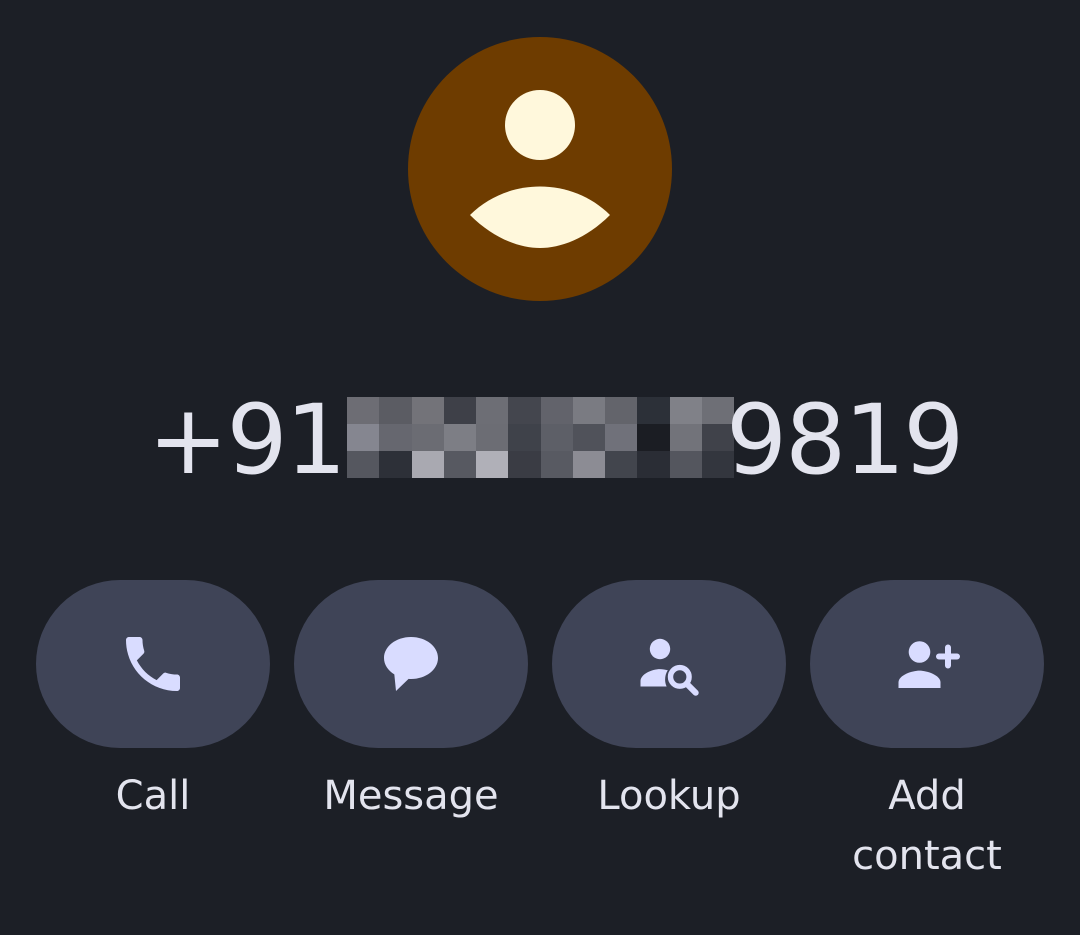 This screenshot has height=935, width=1080. What do you see at coordinates (411, 796) in the screenshot?
I see `message-label: Message` at bounding box center [411, 796].